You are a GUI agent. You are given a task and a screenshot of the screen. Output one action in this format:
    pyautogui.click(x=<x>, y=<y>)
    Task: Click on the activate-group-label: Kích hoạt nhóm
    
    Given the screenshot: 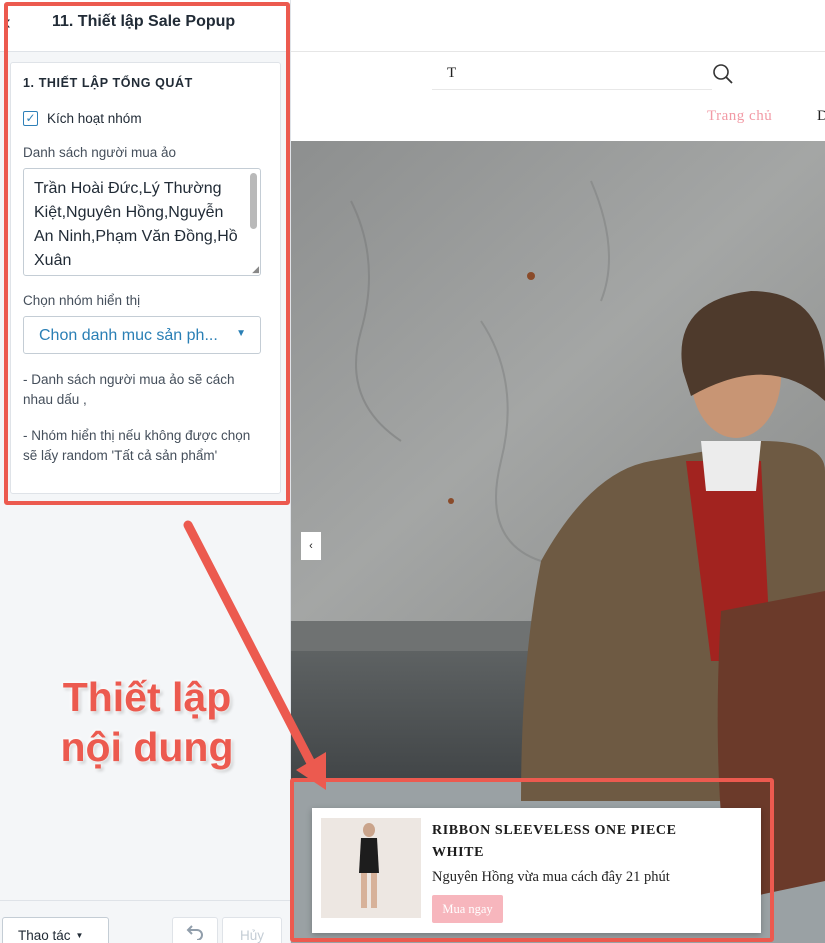 What is the action you would take?
    pyautogui.click(x=94, y=118)
    